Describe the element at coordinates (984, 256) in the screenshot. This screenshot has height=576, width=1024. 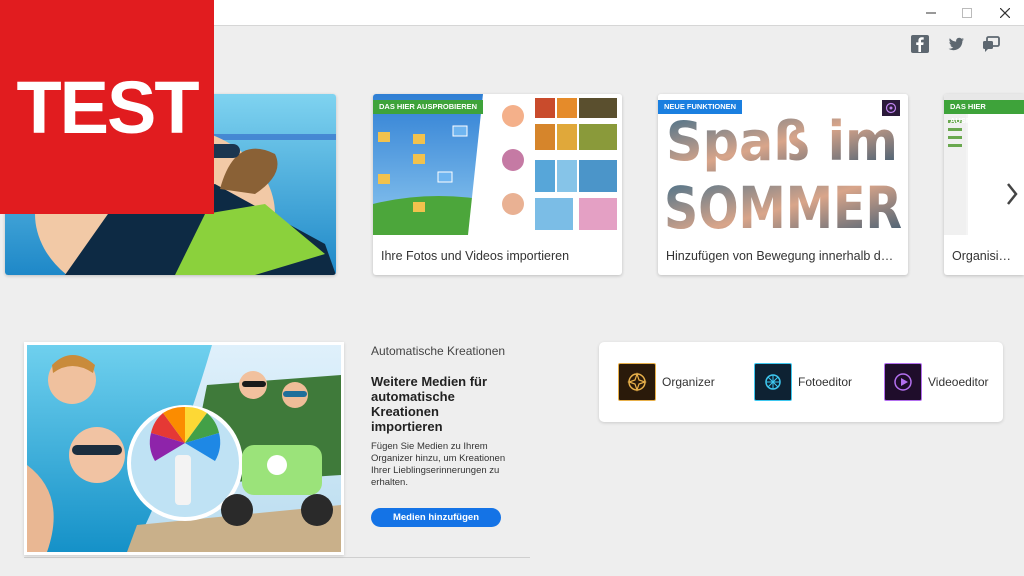
I see `card-caption: Organisieren n` at that location.